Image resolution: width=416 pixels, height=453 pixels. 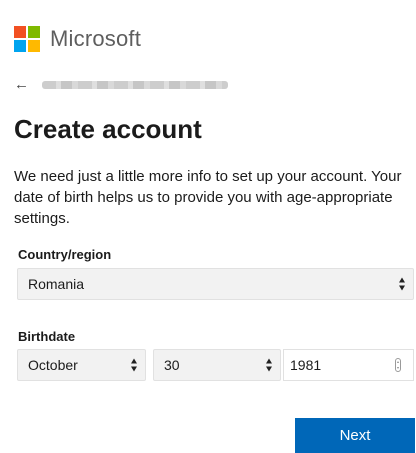 I want to click on brand-name: Microsoft, so click(x=96, y=38).